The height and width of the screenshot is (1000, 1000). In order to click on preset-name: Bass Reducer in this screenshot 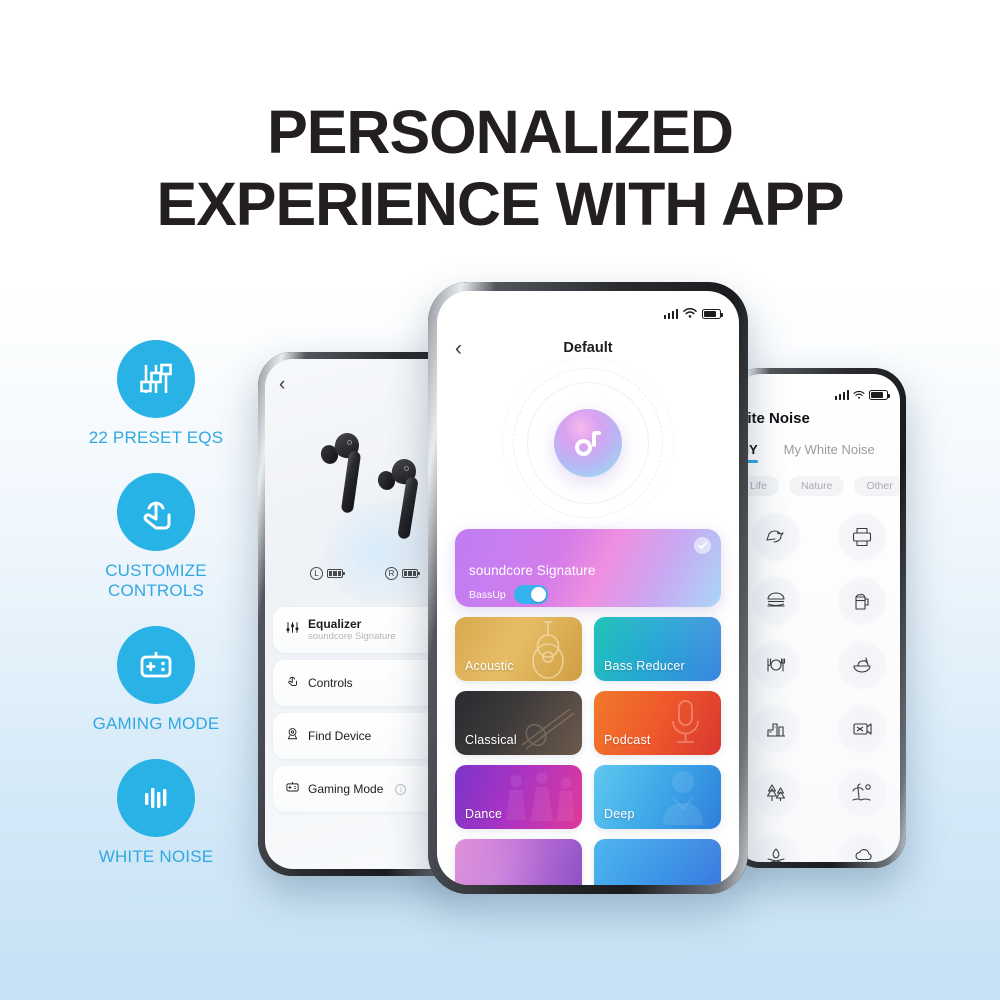, I will do `click(644, 666)`.